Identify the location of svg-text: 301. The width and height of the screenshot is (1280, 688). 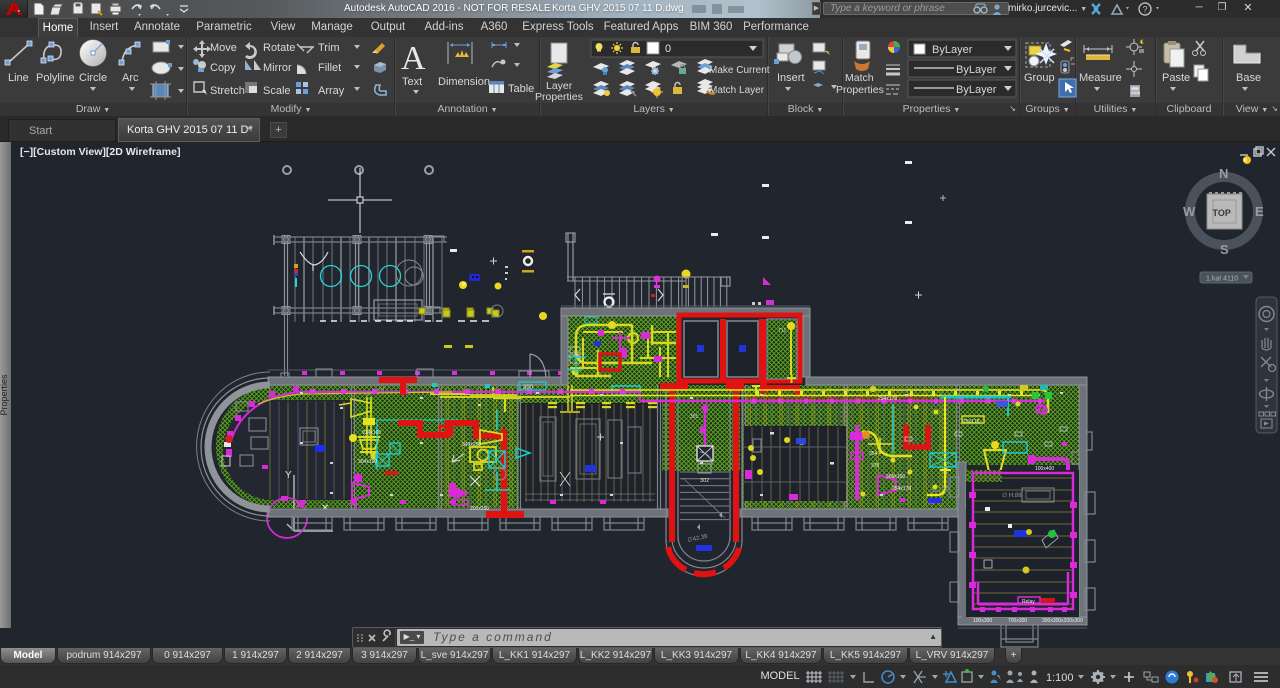
(694, 417).